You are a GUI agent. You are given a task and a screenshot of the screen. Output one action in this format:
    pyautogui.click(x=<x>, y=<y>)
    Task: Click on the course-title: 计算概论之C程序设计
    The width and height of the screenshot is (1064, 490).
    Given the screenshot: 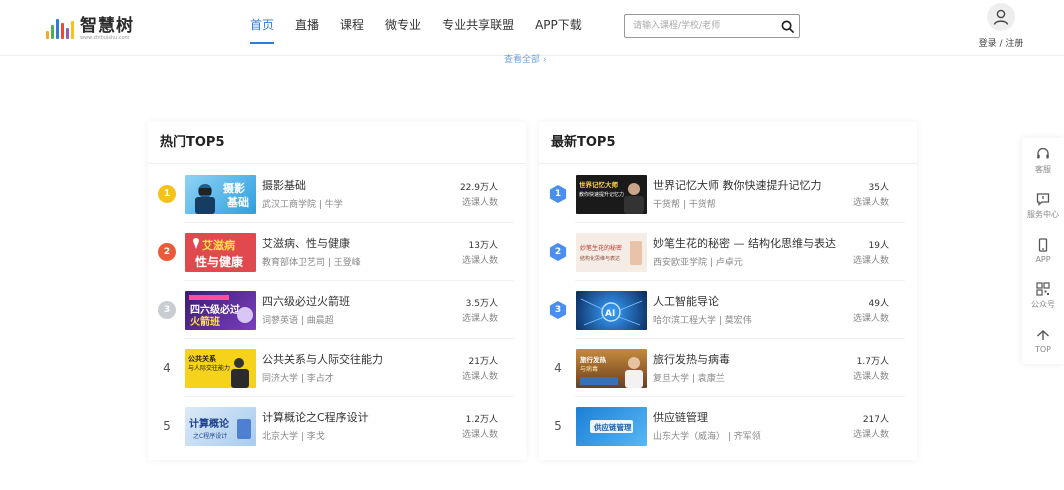 What is the action you would take?
    pyautogui.click(x=315, y=417)
    